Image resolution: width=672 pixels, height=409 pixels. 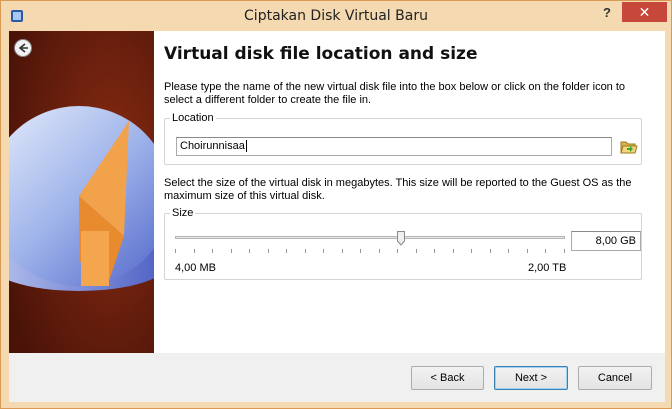 What do you see at coordinates (23, 48) in the screenshot?
I see `back-arrow-icon` at bounding box center [23, 48].